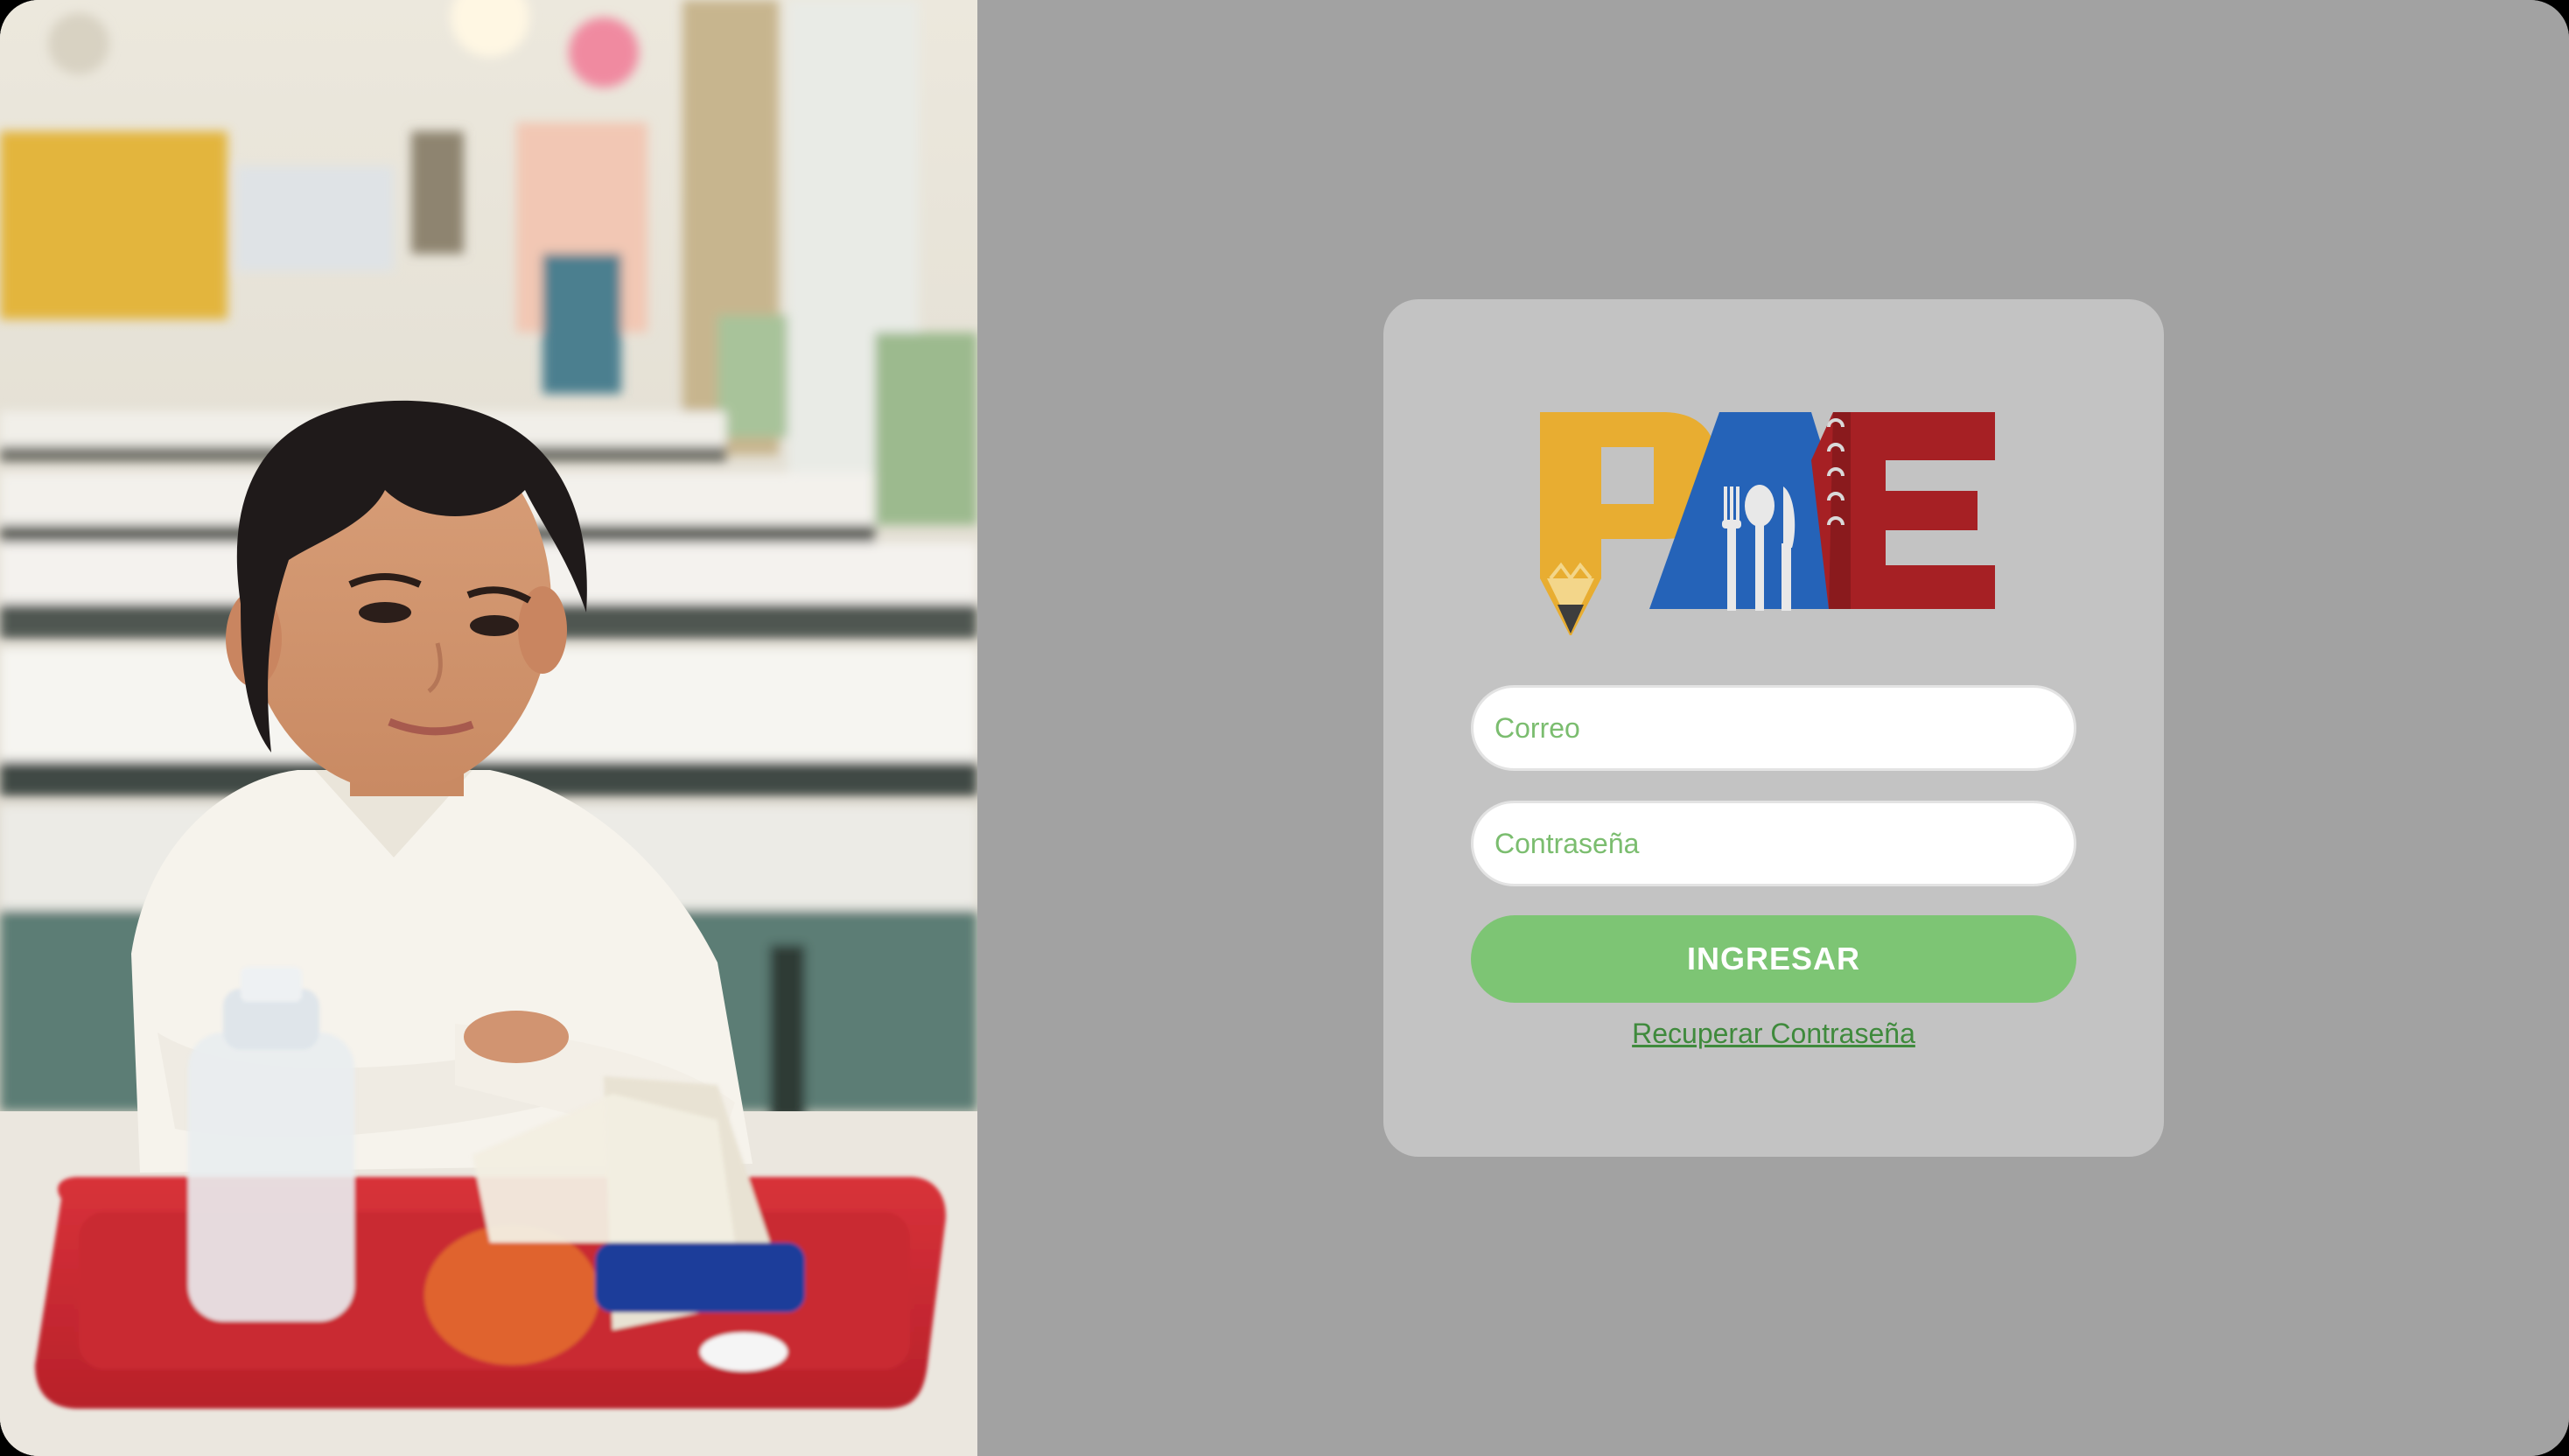  I want to click on logo-letter-e, so click(1903, 510).